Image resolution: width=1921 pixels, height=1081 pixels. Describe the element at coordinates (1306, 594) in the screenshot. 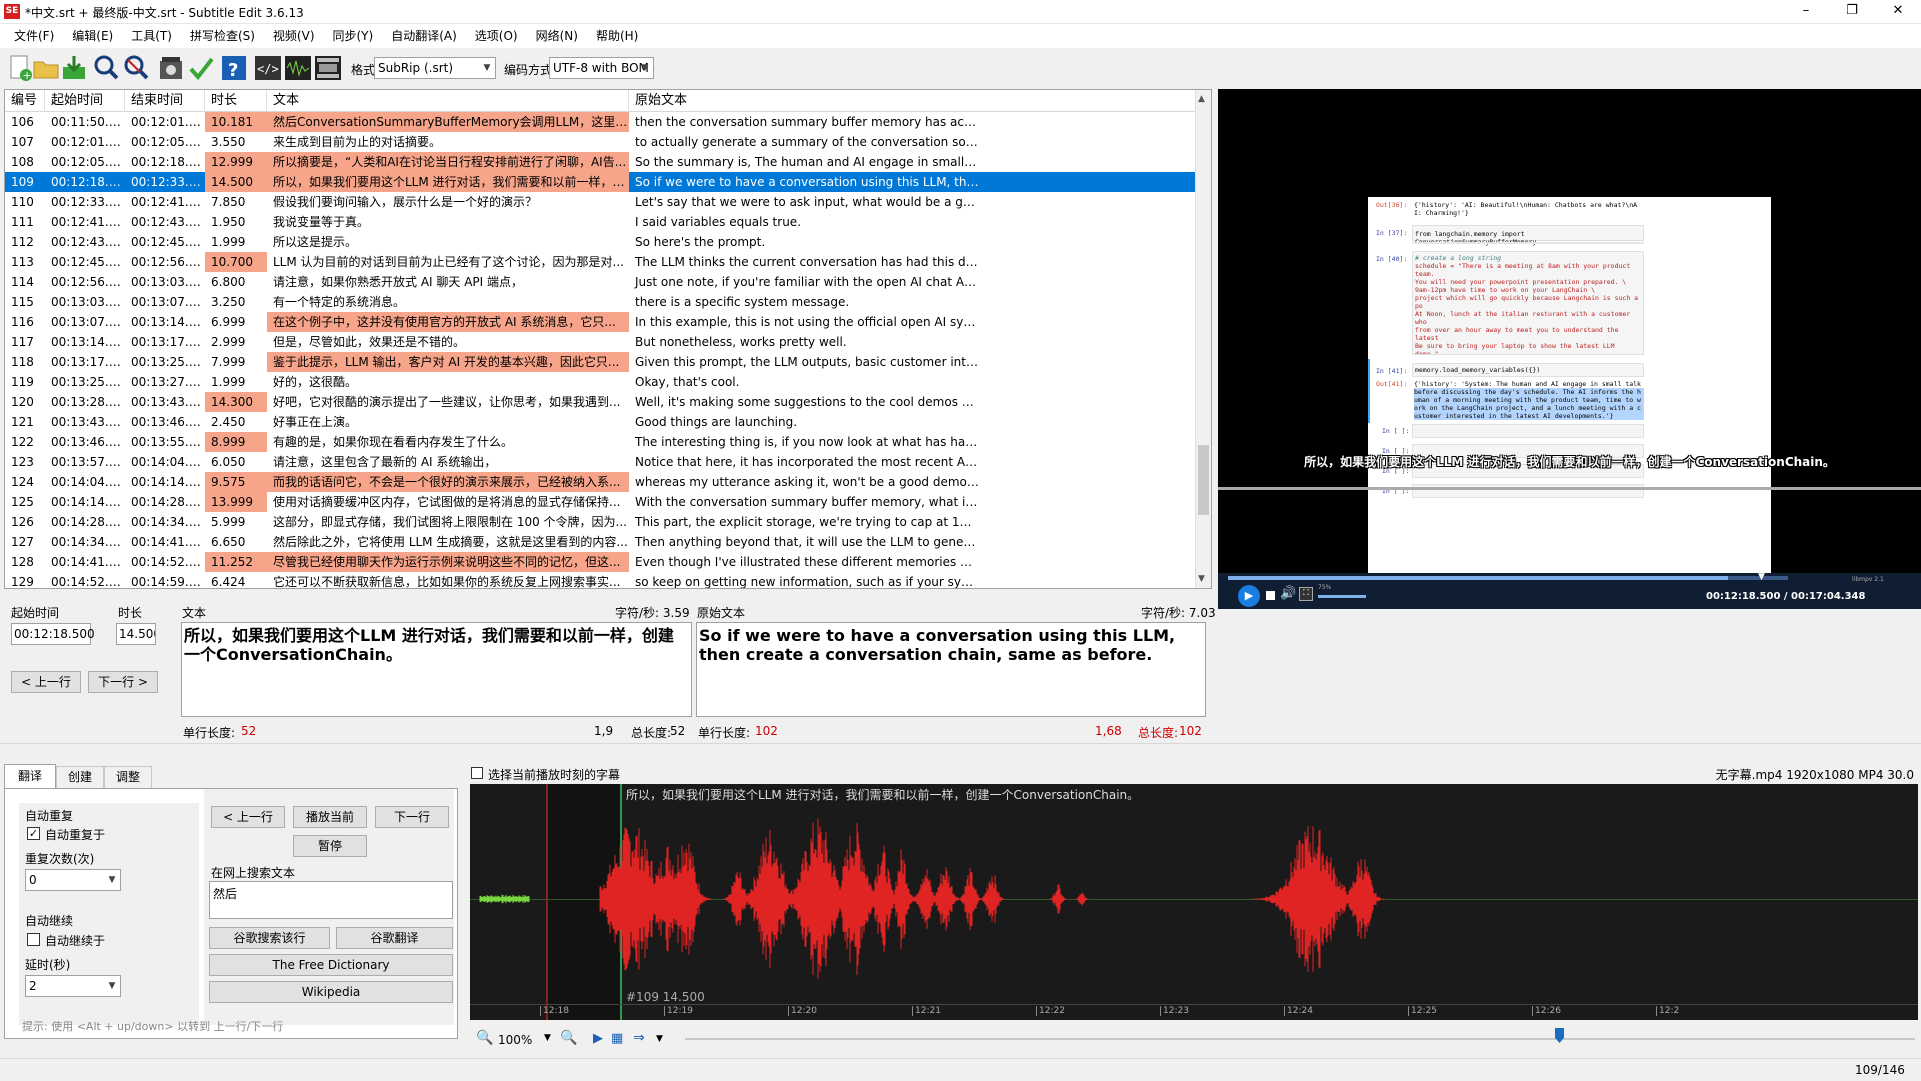

I see `fullscreen-icon: ⛶` at that location.